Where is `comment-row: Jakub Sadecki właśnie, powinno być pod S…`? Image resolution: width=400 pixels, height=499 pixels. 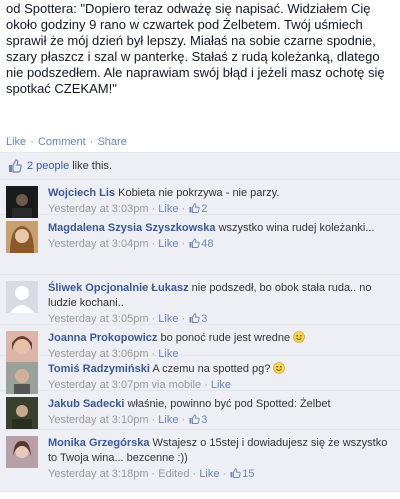
comment-row: Jakub Sadecki właśnie, powinno być pod S… is located at coordinates (200, 410).